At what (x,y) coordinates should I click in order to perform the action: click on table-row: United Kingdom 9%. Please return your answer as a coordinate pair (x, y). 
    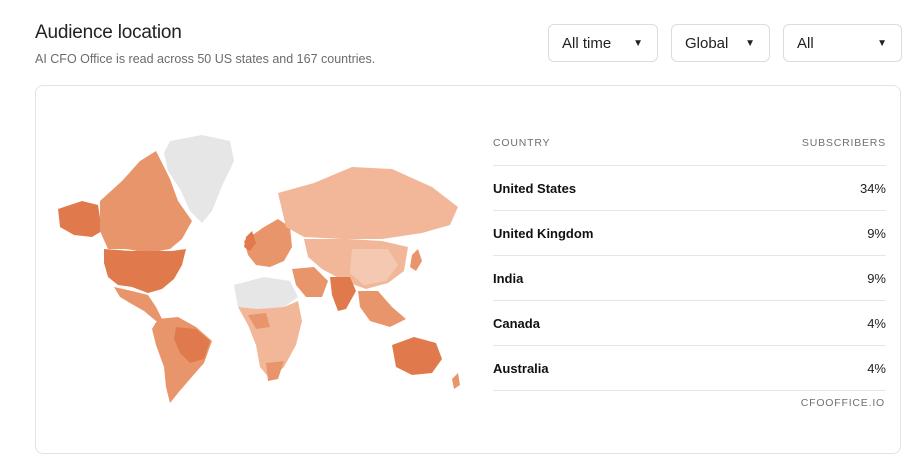
    Looking at the image, I should click on (689, 233).